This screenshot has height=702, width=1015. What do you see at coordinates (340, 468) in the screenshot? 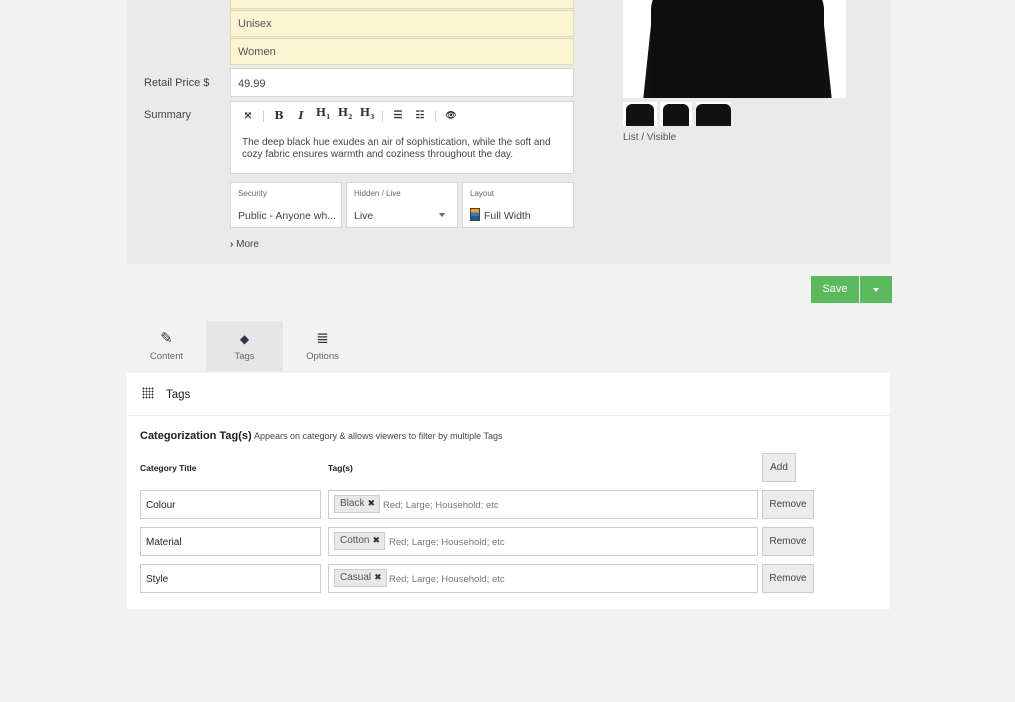
I see `tags-column-header: Tag(s)` at bounding box center [340, 468].